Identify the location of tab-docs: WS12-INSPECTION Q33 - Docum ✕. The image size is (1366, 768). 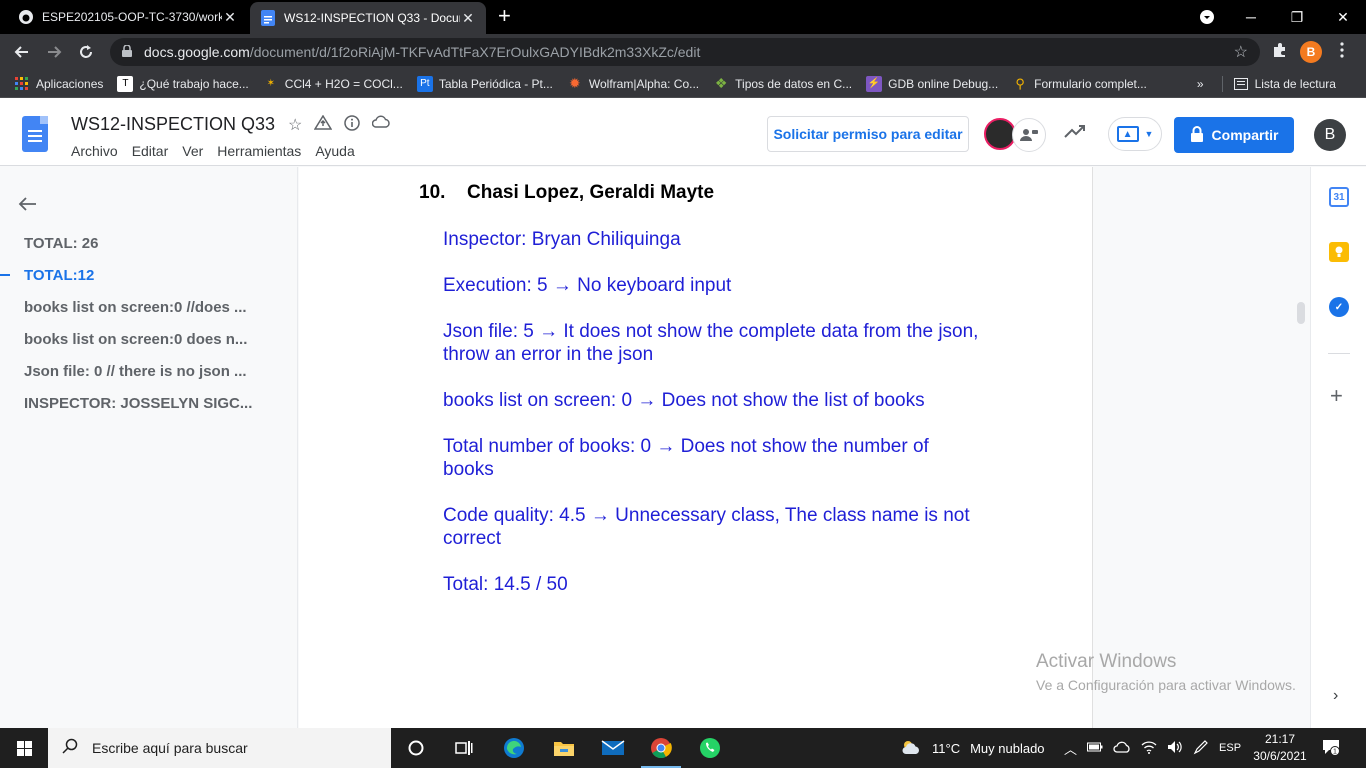
(368, 18).